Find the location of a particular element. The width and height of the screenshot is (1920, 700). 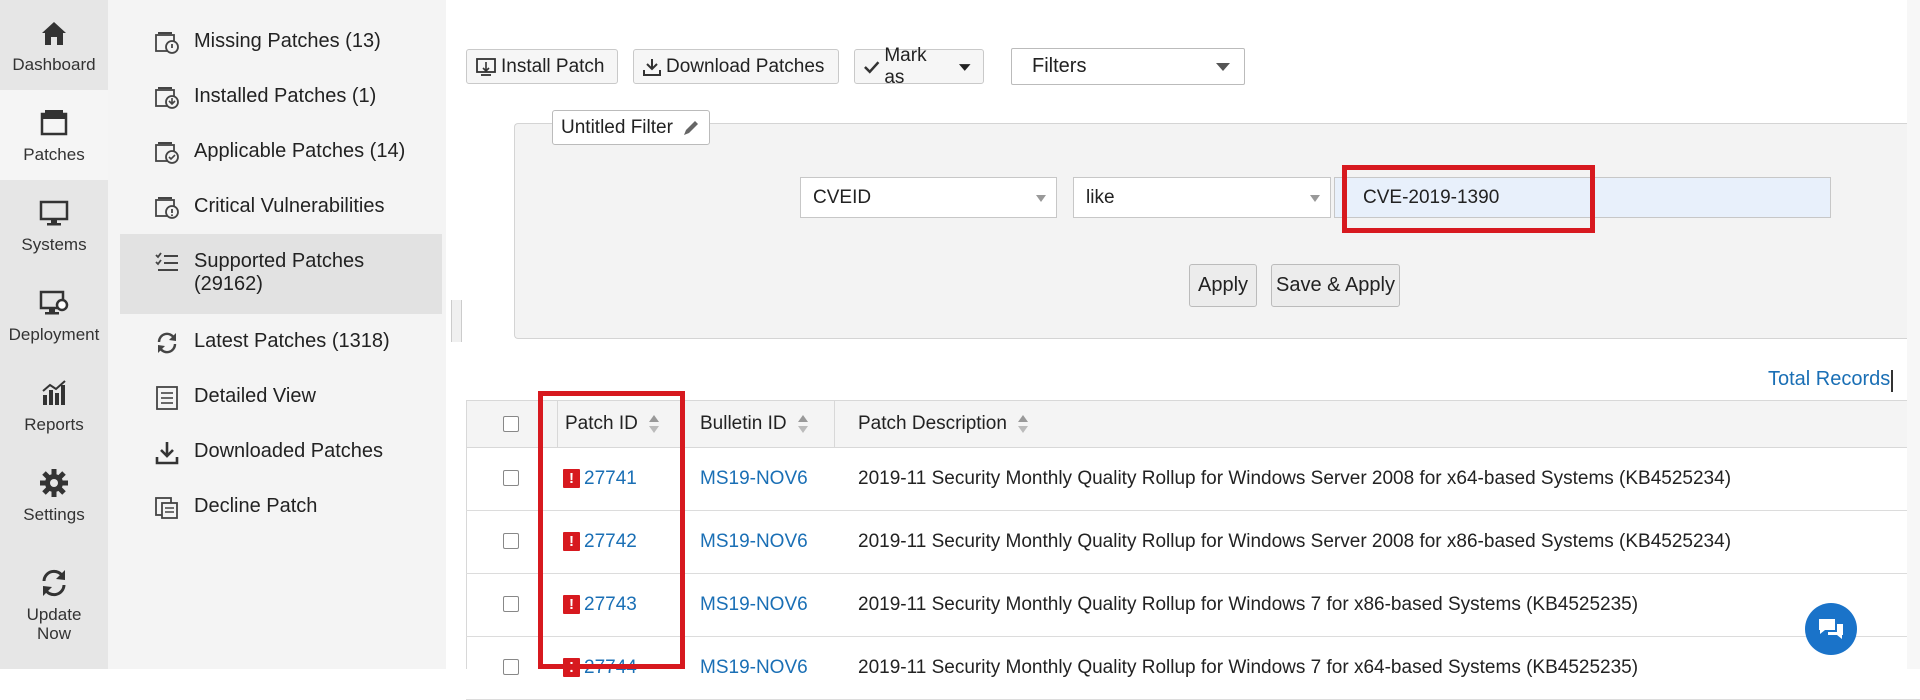

filter-operator-select: like is located at coordinates (1202, 197).